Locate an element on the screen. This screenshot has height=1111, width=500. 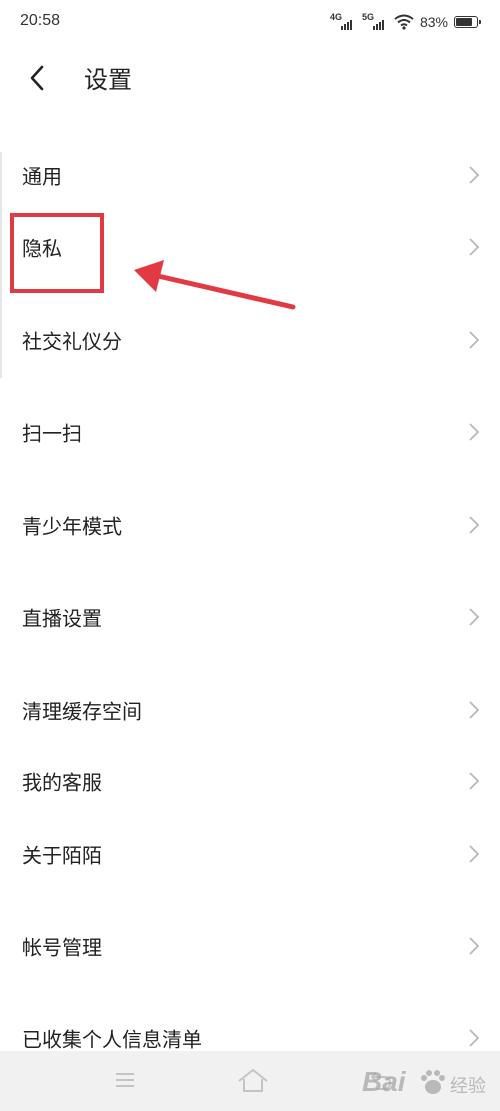
menu-item-label: 社交礼仪分 is located at coordinates (72, 341).